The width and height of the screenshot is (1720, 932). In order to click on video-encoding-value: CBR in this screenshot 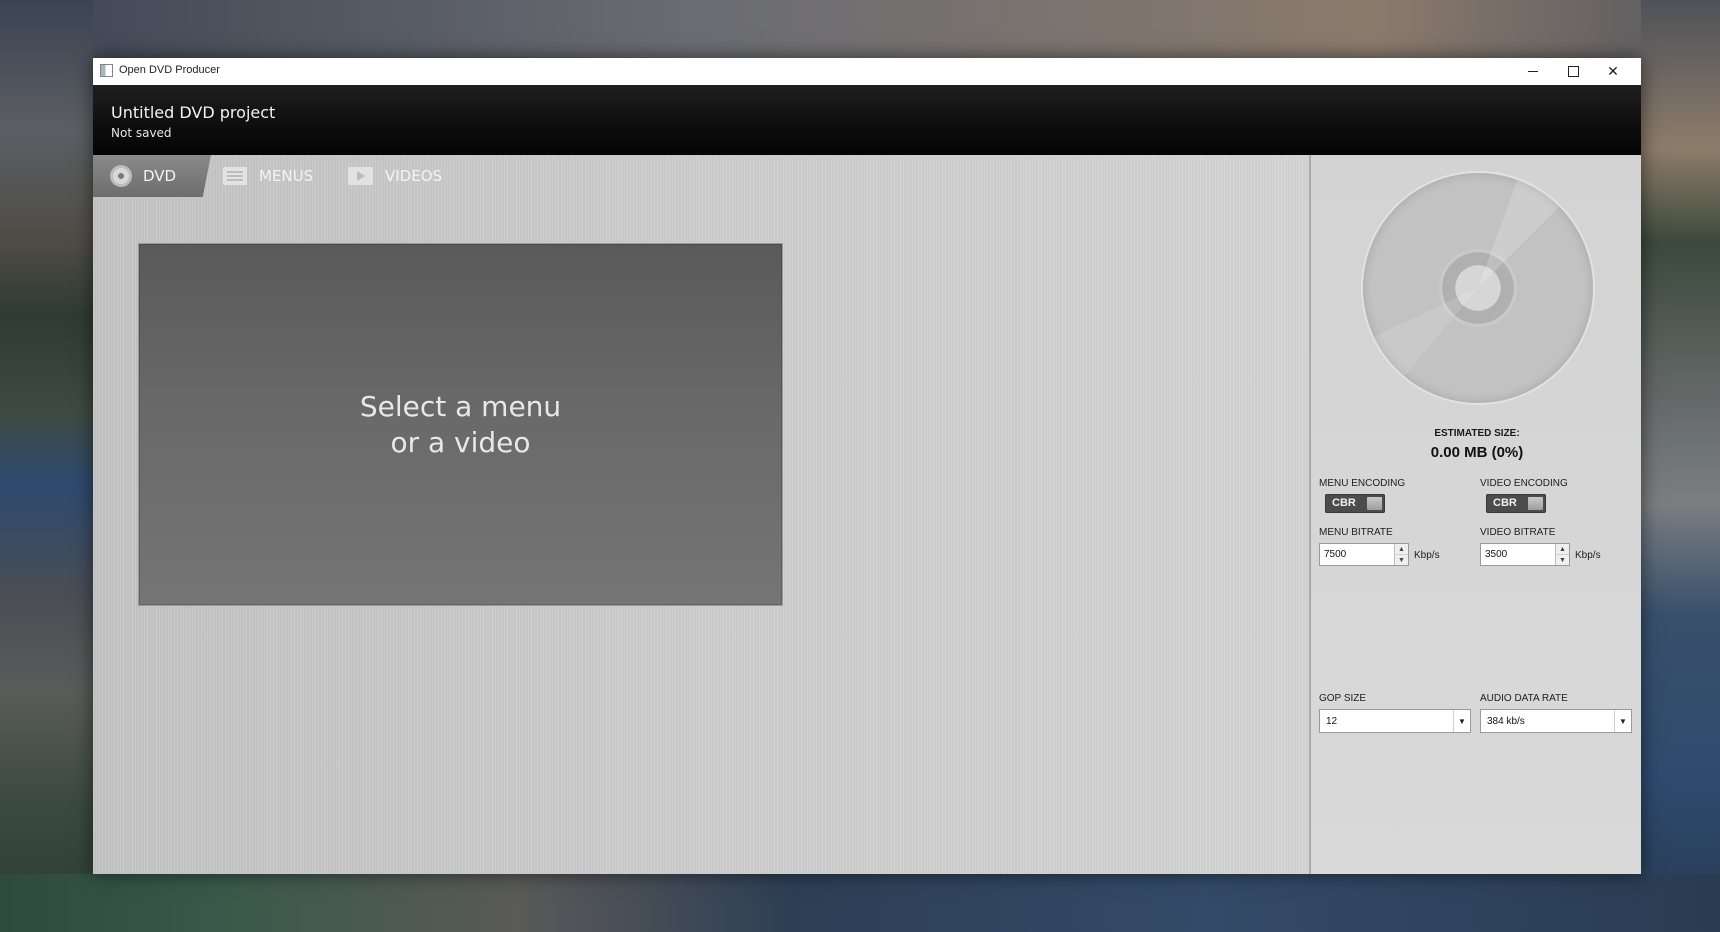, I will do `click(1505, 503)`.